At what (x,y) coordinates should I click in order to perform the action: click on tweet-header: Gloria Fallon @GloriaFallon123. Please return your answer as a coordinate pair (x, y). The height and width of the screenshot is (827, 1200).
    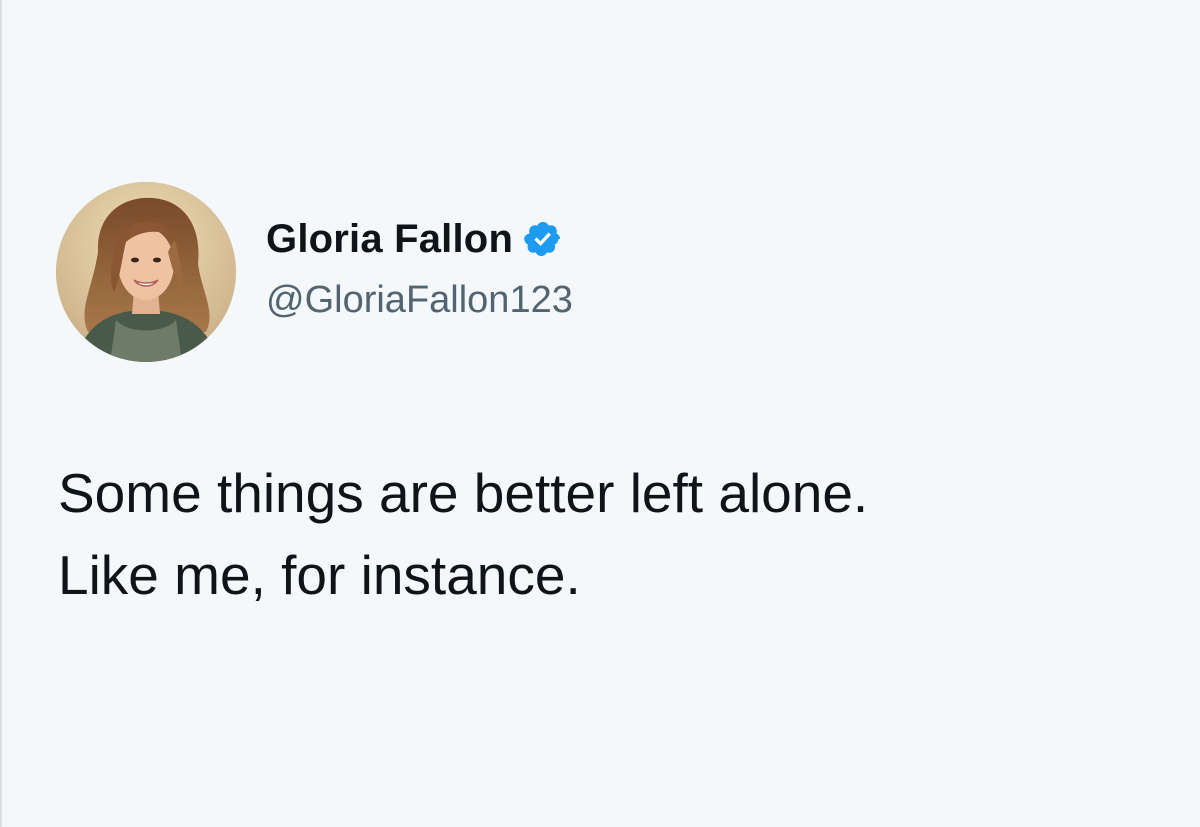
    Looking at the image, I should click on (314, 272).